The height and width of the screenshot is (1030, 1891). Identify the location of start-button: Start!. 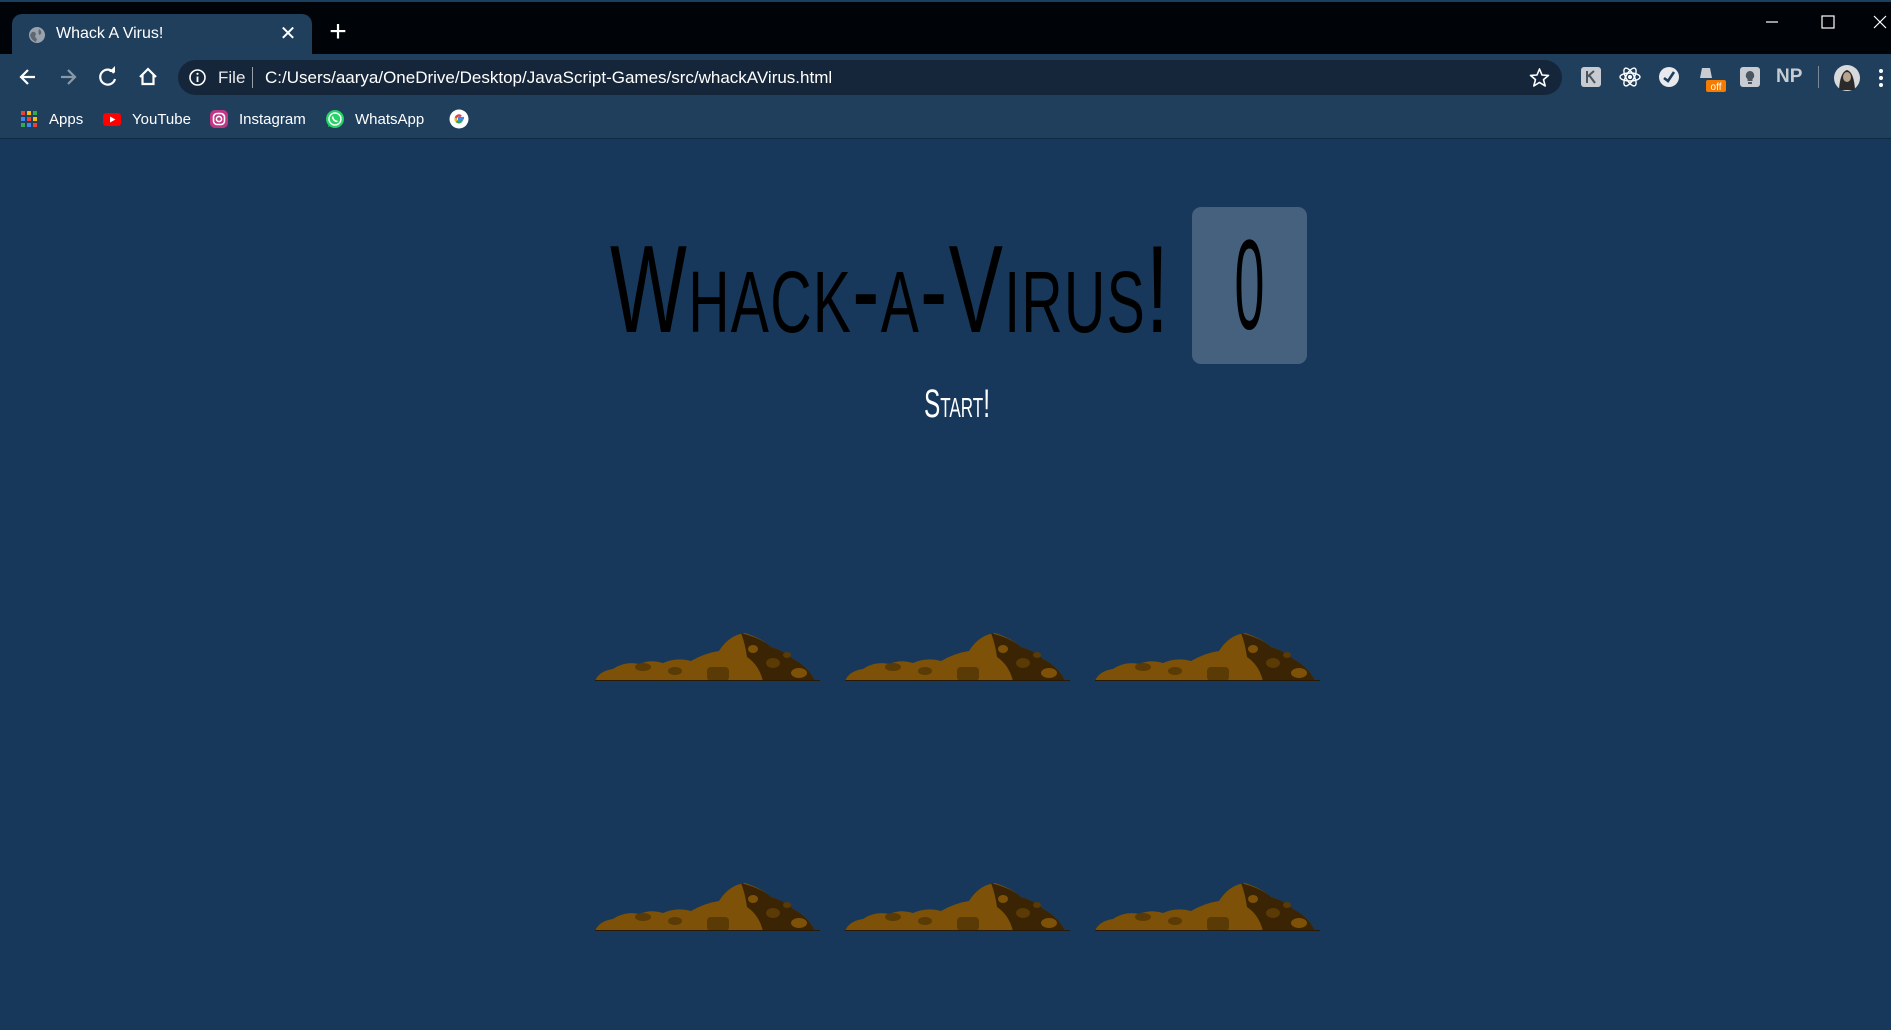
(957, 402).